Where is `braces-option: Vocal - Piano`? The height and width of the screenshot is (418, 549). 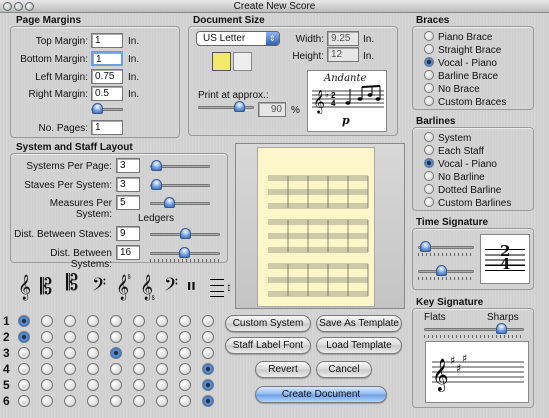 braces-option: Vocal - Piano is located at coordinates (465, 63).